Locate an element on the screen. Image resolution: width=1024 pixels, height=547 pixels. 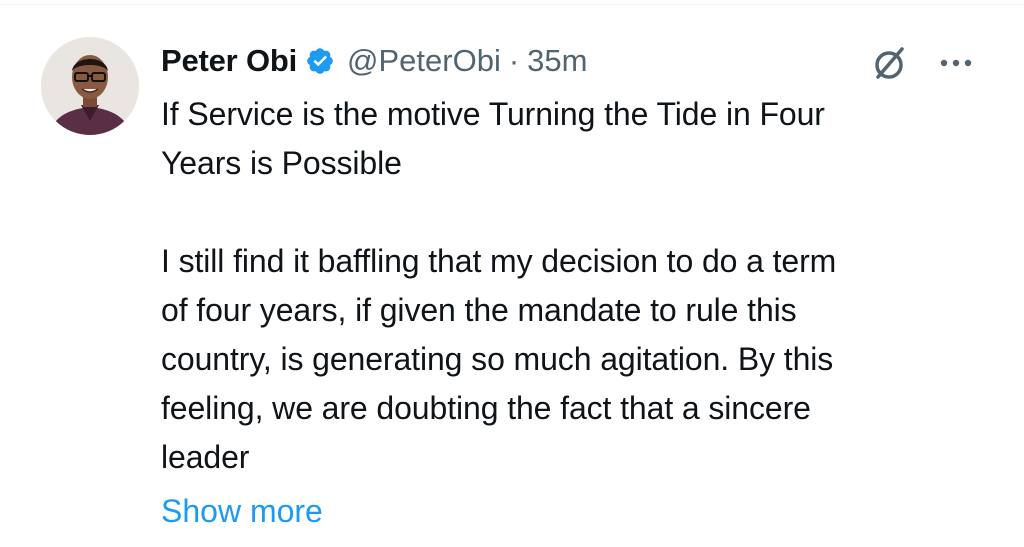
avatar-image is located at coordinates (90, 86).